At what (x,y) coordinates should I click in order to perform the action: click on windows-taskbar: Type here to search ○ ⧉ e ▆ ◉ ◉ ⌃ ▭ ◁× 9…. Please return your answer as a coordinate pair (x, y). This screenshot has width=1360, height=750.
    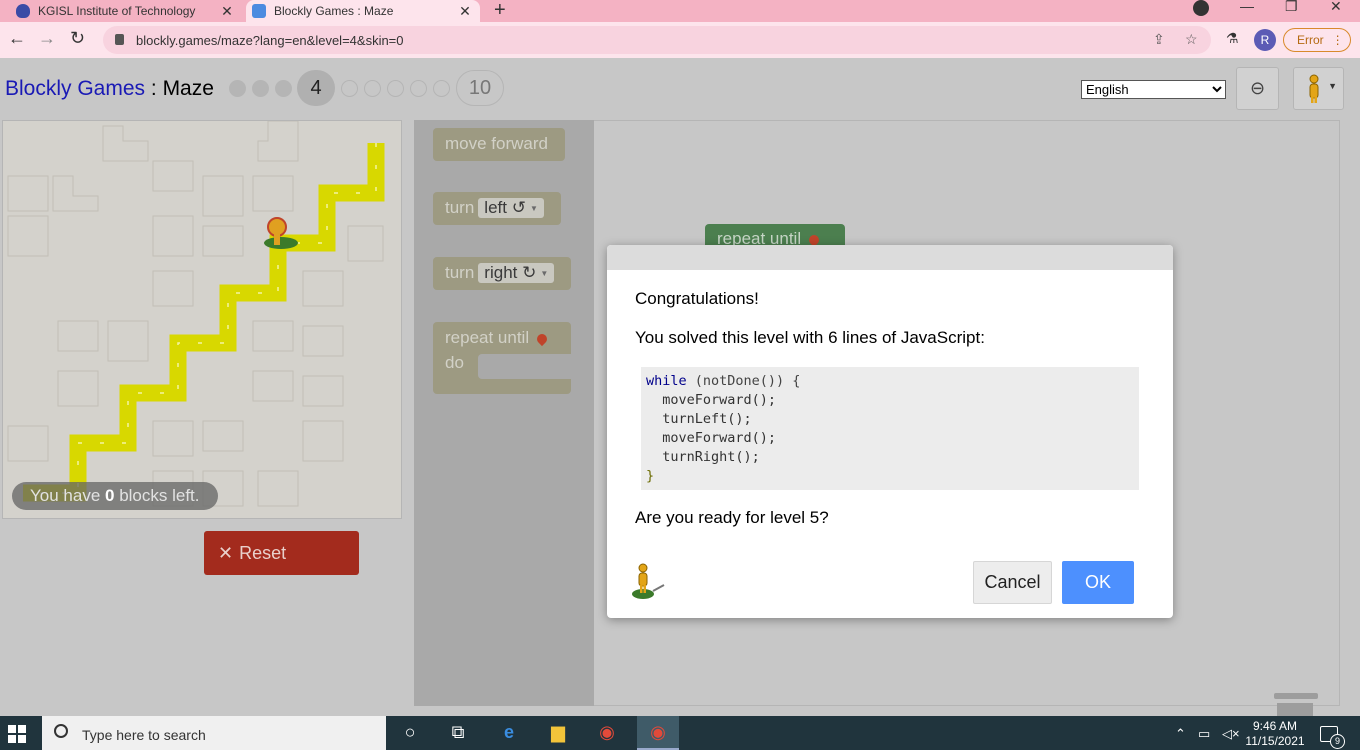
    Looking at the image, I should click on (680, 733).